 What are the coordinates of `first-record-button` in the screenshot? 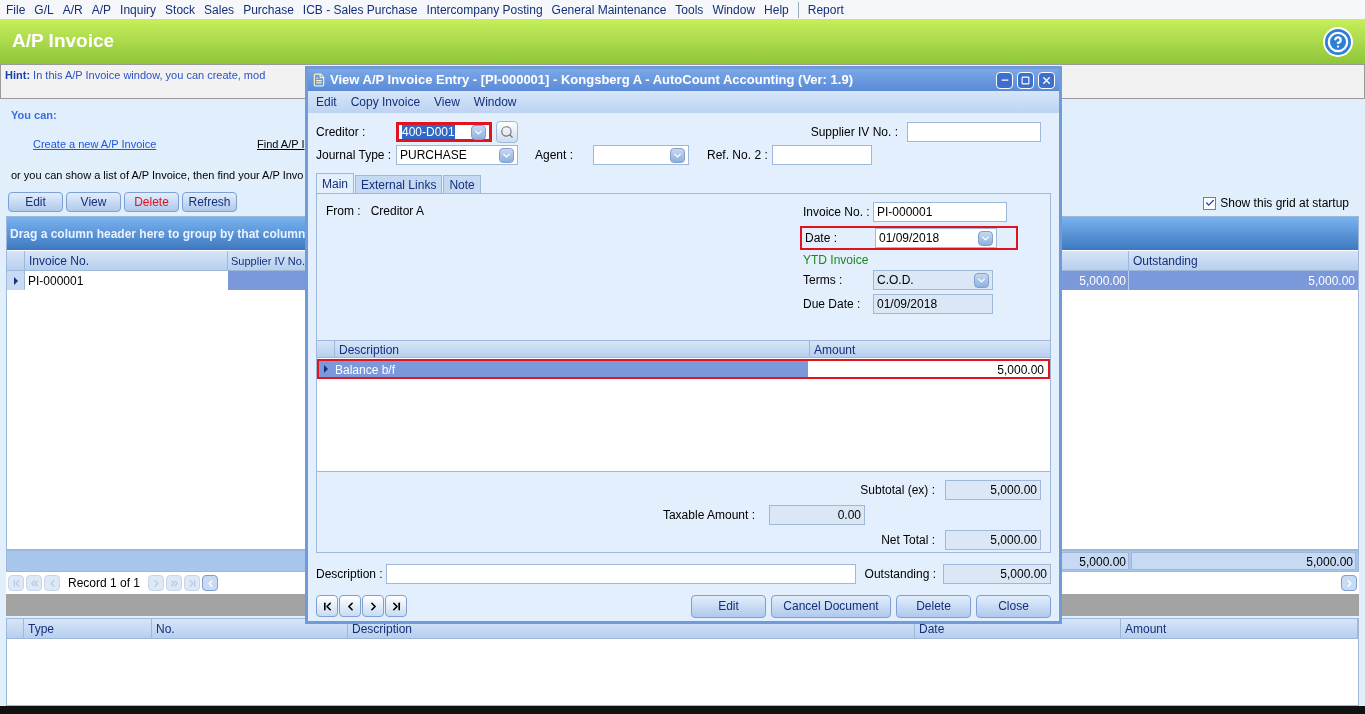 It's located at (16, 583).